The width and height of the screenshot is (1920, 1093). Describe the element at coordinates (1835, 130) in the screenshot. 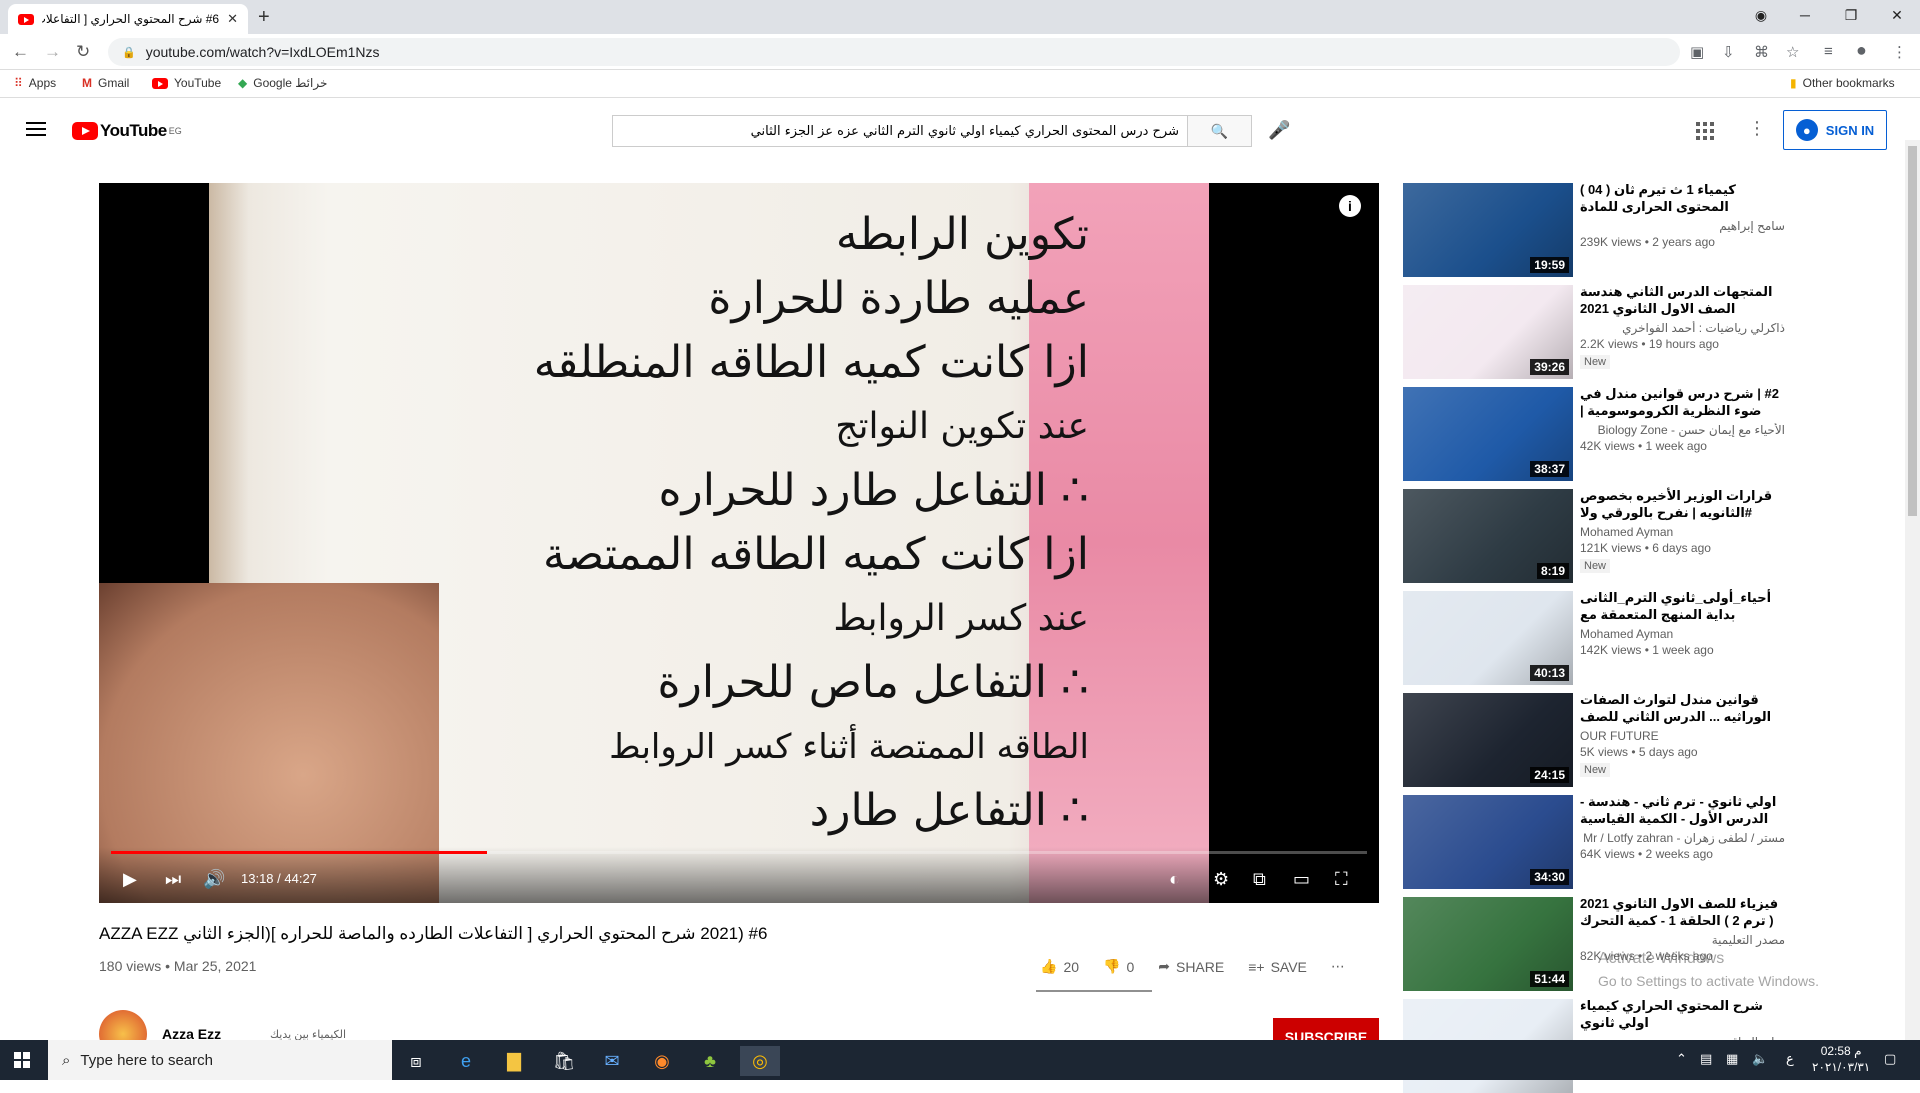

I see `sign-in-button: ● SIGN IN` at that location.